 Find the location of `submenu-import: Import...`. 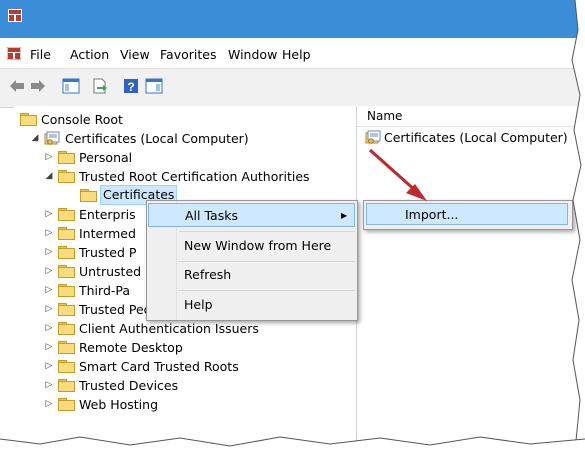

submenu-import: Import... is located at coordinates (467, 214).